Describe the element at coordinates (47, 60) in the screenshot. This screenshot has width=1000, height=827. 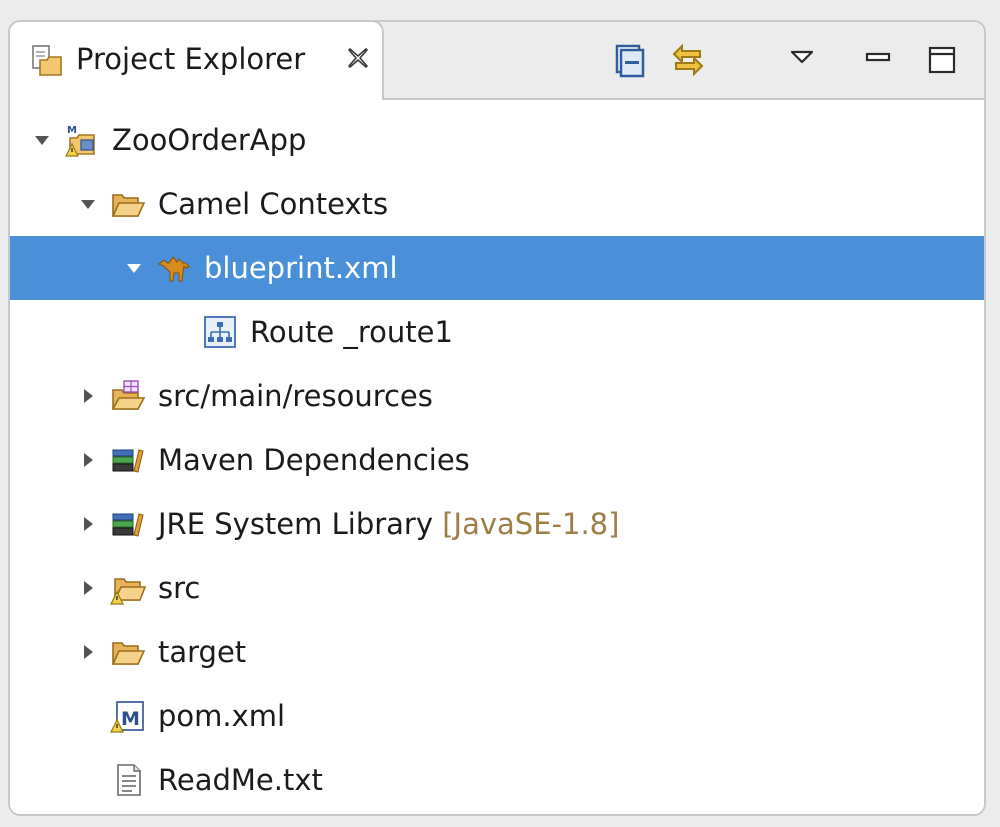
I see `project-explorer-icon` at that location.